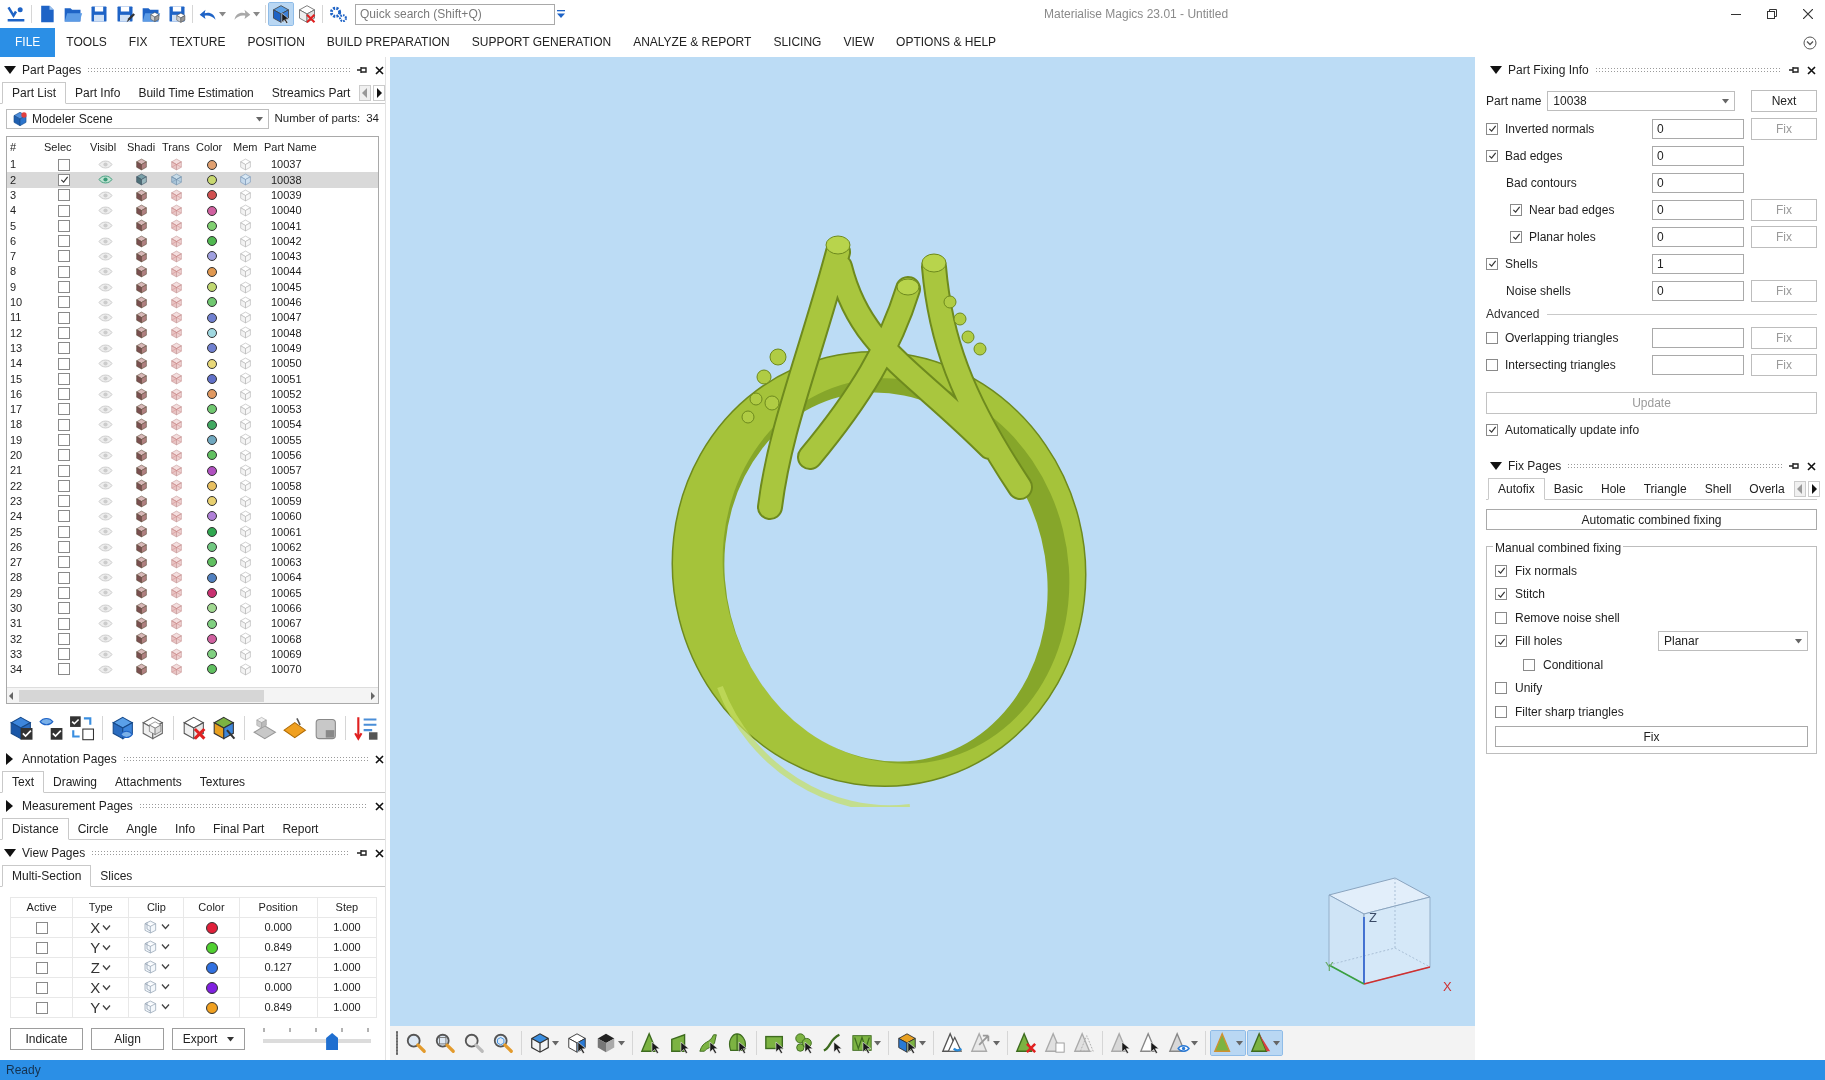 This screenshot has height=1080, width=1825. What do you see at coordinates (192, 348) in the screenshot?
I see `table-row: 13 10049` at bounding box center [192, 348].